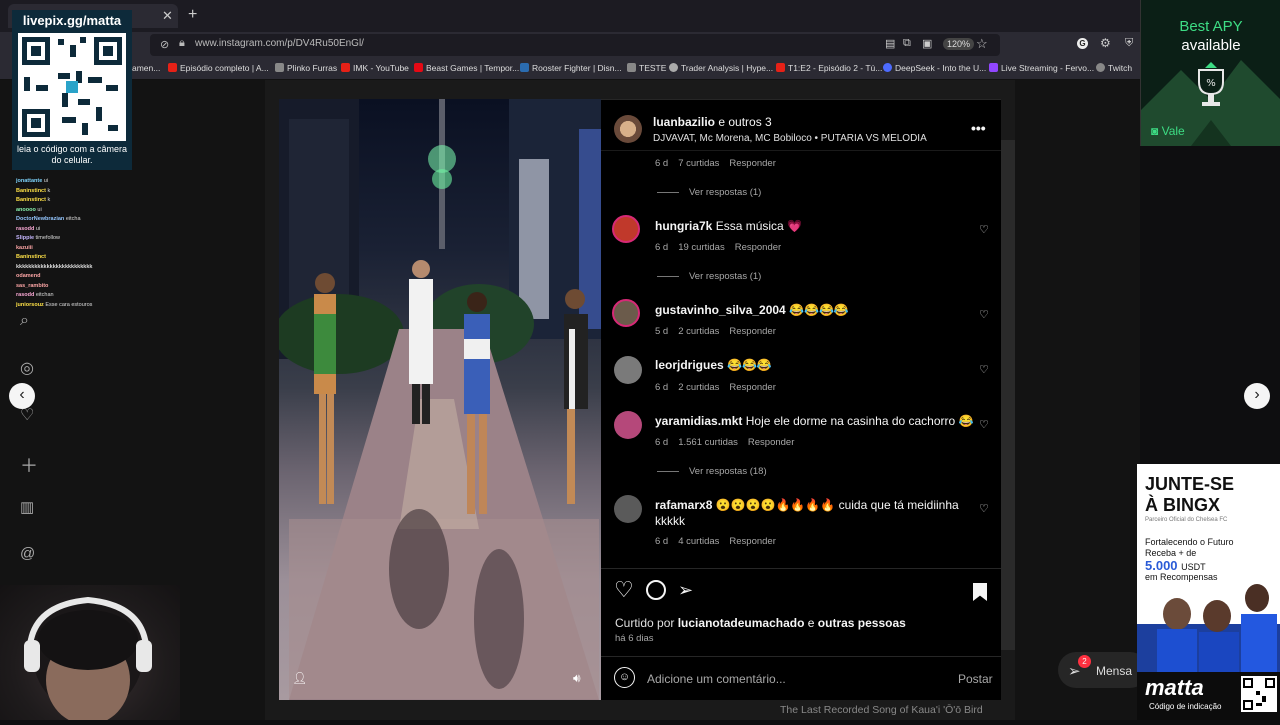  Describe the element at coordinates (375, 68) in the screenshot. I see `bookmark-item: IMK - YouTube` at that location.